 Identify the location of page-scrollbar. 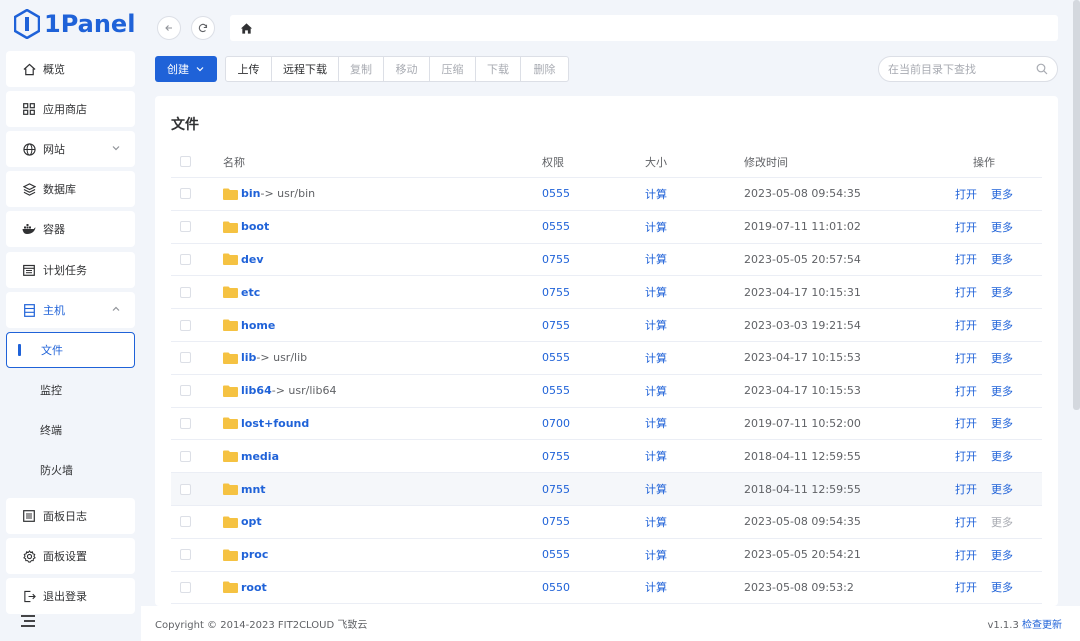
(1076, 205).